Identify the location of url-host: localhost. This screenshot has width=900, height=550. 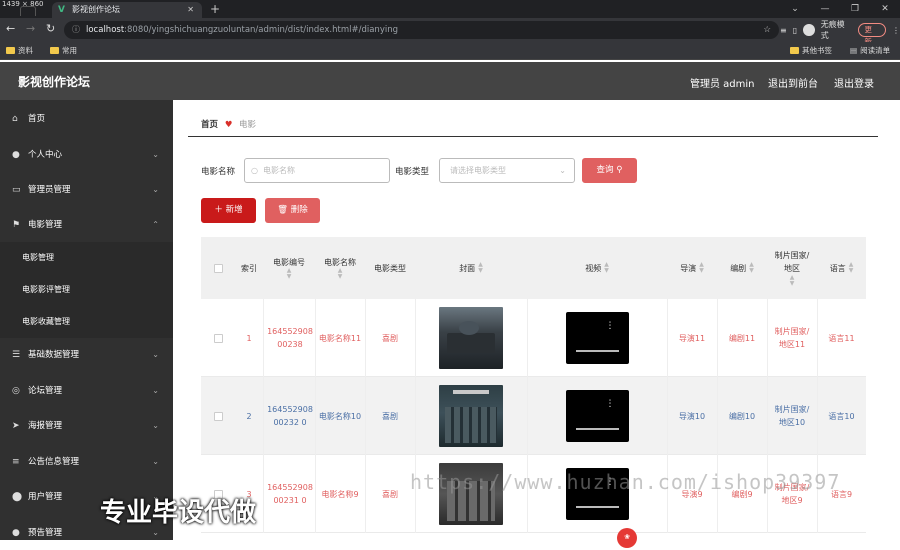
(105, 30).